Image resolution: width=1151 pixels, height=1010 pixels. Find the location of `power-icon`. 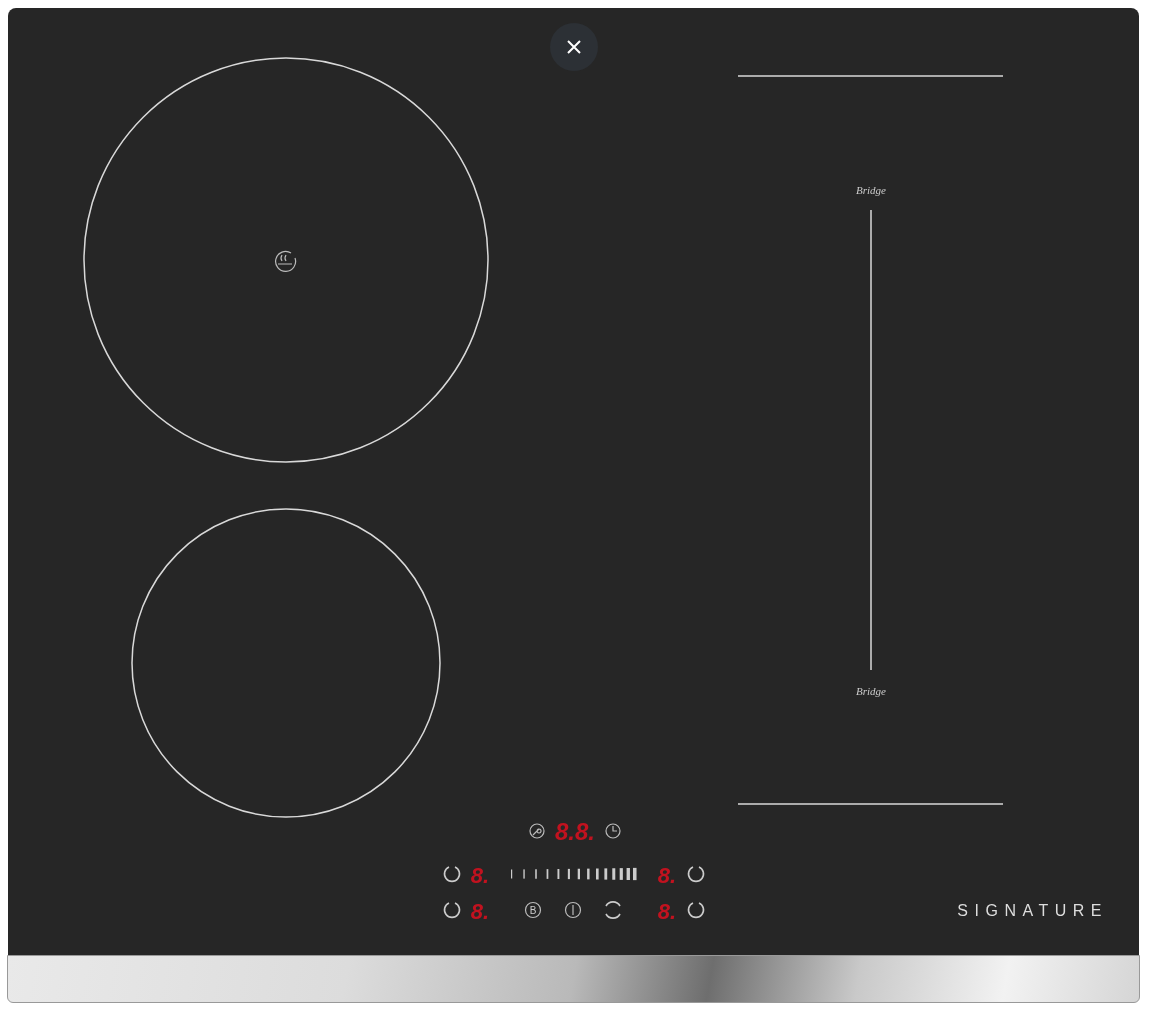

power-icon is located at coordinates (573, 910).